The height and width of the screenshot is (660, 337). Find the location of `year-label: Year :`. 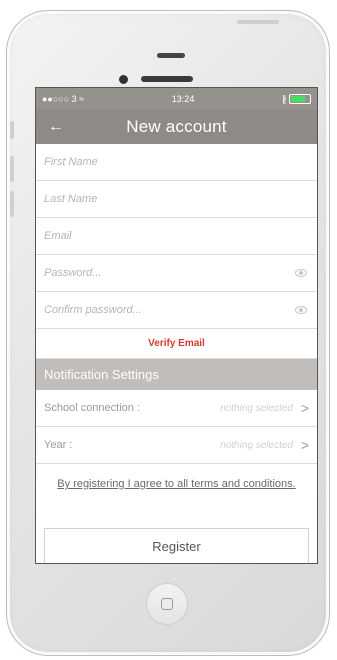

year-label: Year : is located at coordinates (58, 445).